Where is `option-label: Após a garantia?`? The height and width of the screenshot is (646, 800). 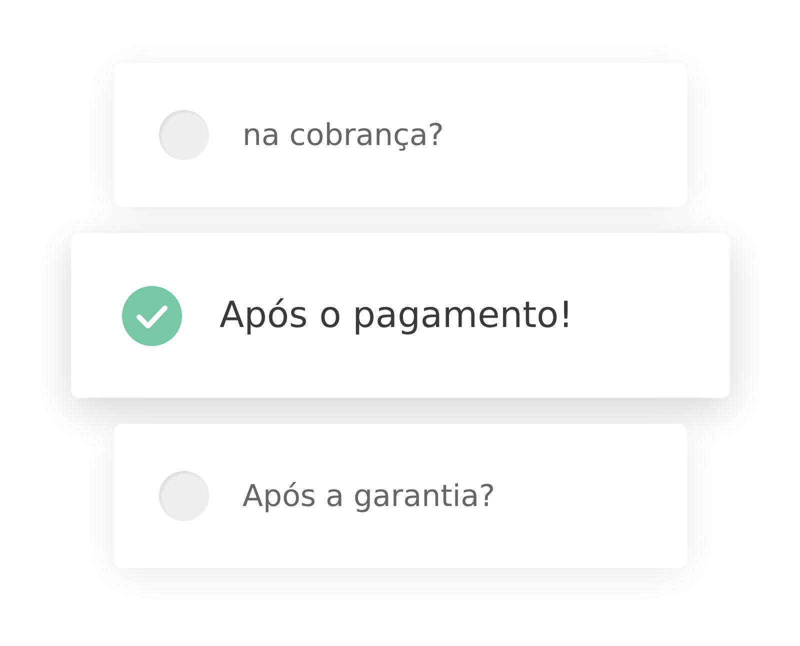 option-label: Após a garantia? is located at coordinates (369, 496).